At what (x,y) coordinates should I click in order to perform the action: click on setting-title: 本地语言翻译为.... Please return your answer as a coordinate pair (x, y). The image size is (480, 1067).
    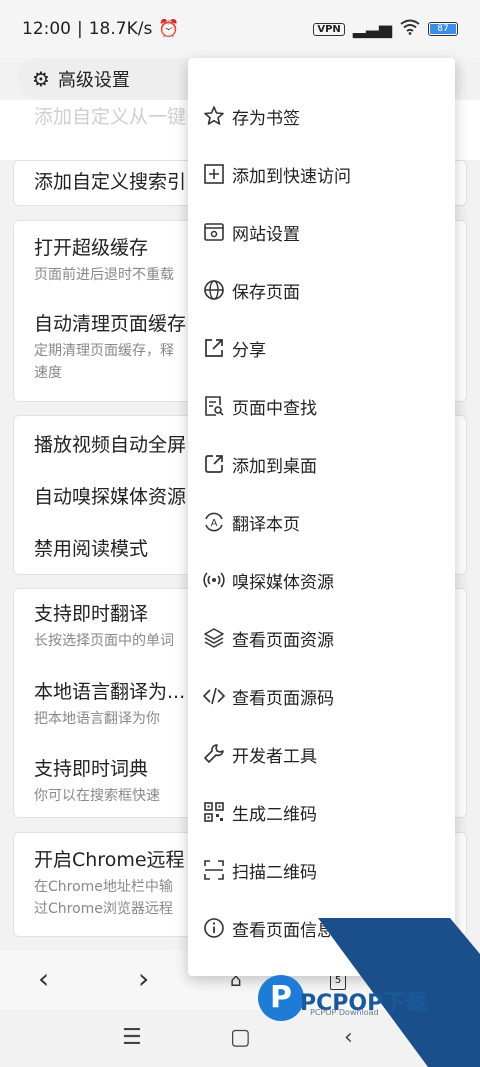
    Looking at the image, I should click on (110, 692).